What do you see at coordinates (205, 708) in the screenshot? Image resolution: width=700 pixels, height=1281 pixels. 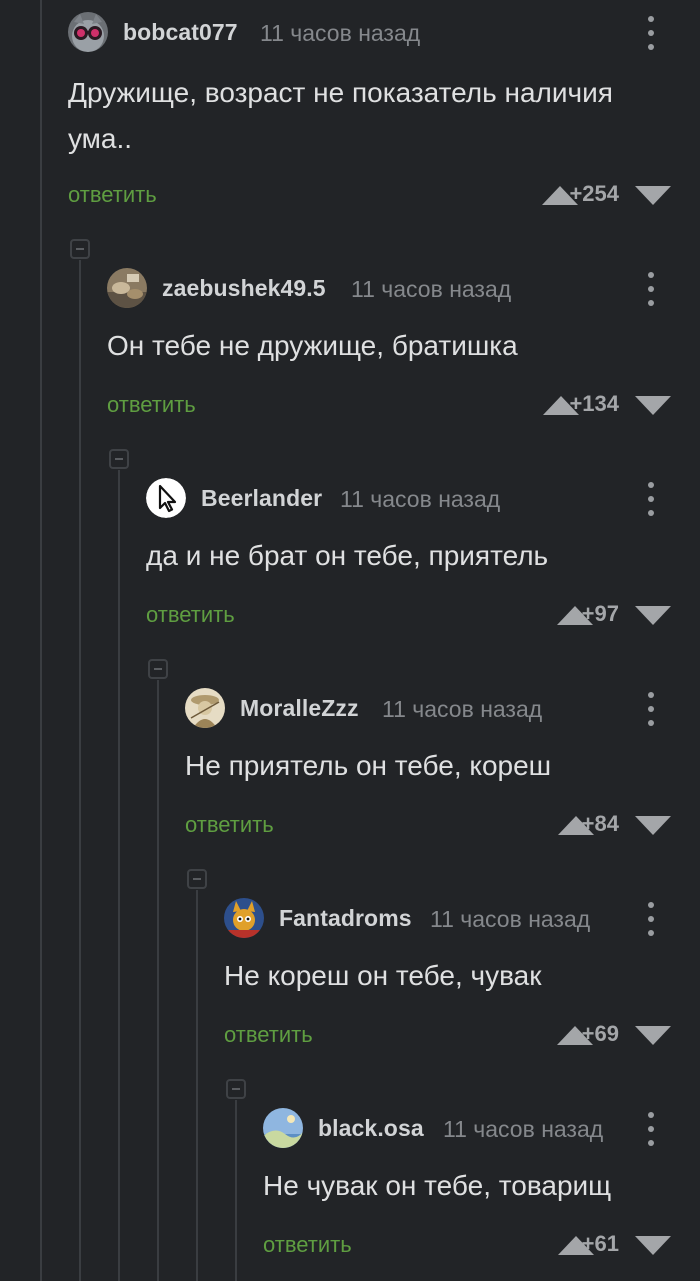 I see `sketch-avatar-icon` at bounding box center [205, 708].